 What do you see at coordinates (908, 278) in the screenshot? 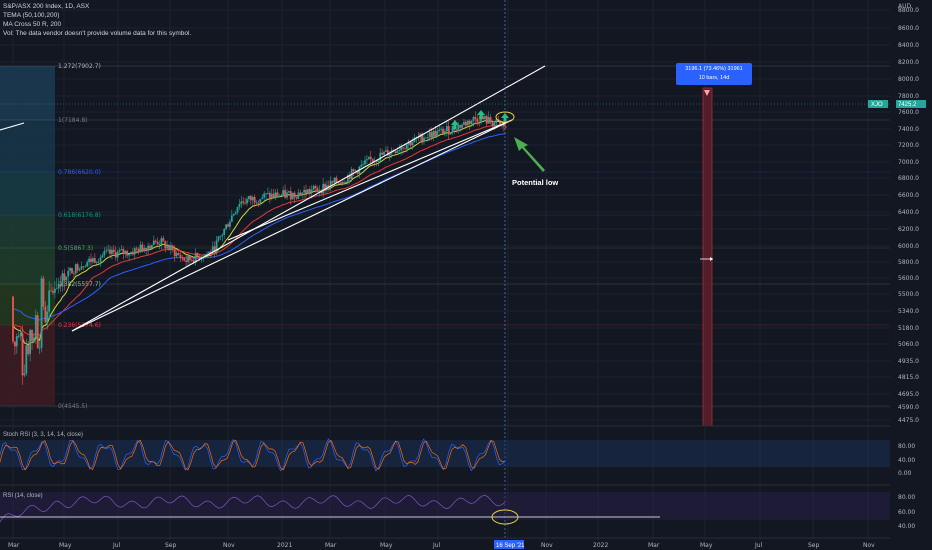
I see `price-tick: 5600.0` at bounding box center [908, 278].